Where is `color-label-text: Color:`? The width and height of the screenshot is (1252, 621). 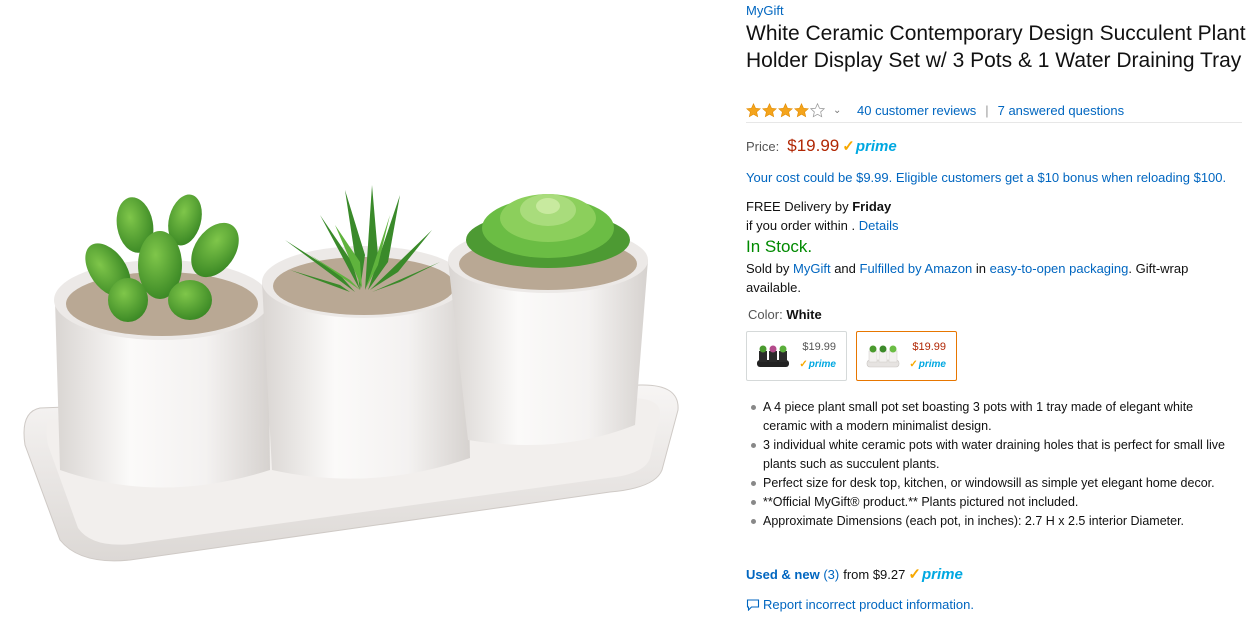
color-label-text: Color: is located at coordinates (765, 314).